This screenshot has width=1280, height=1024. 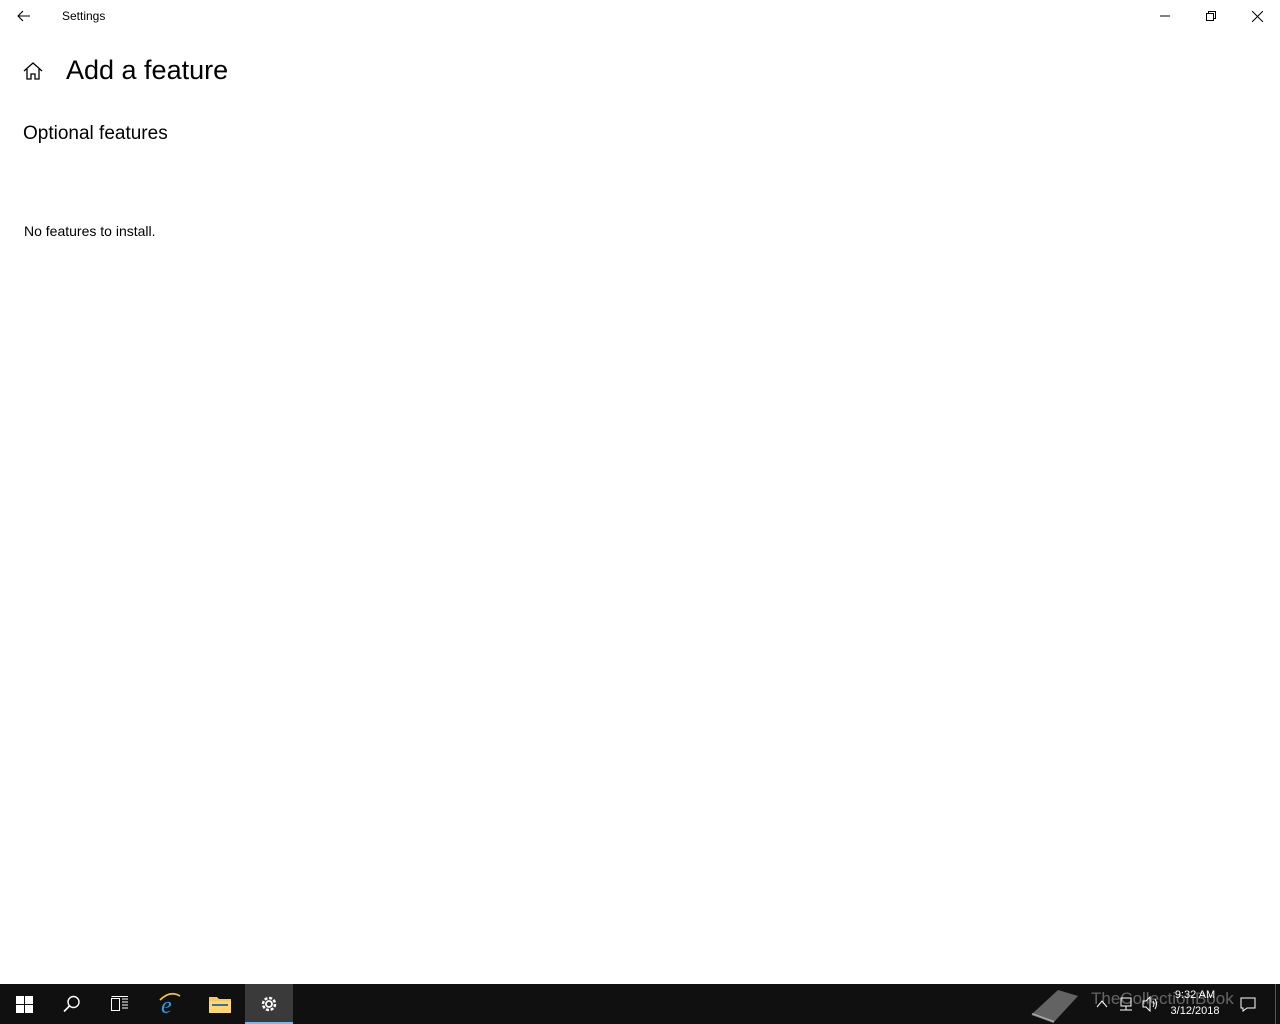 I want to click on restore-button, so click(x=1211, y=16).